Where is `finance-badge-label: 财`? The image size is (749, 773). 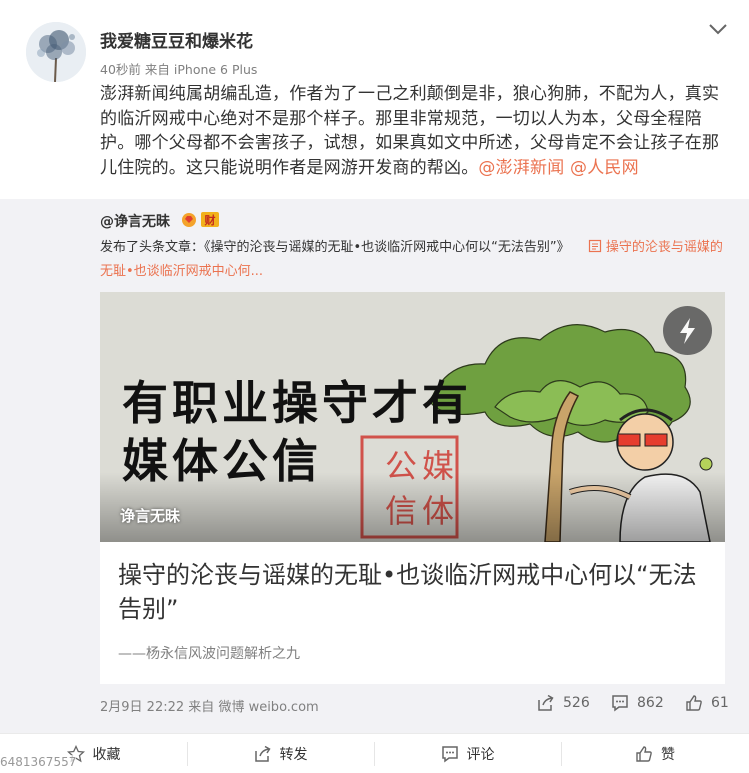
finance-badge-label: 财 is located at coordinates (210, 220).